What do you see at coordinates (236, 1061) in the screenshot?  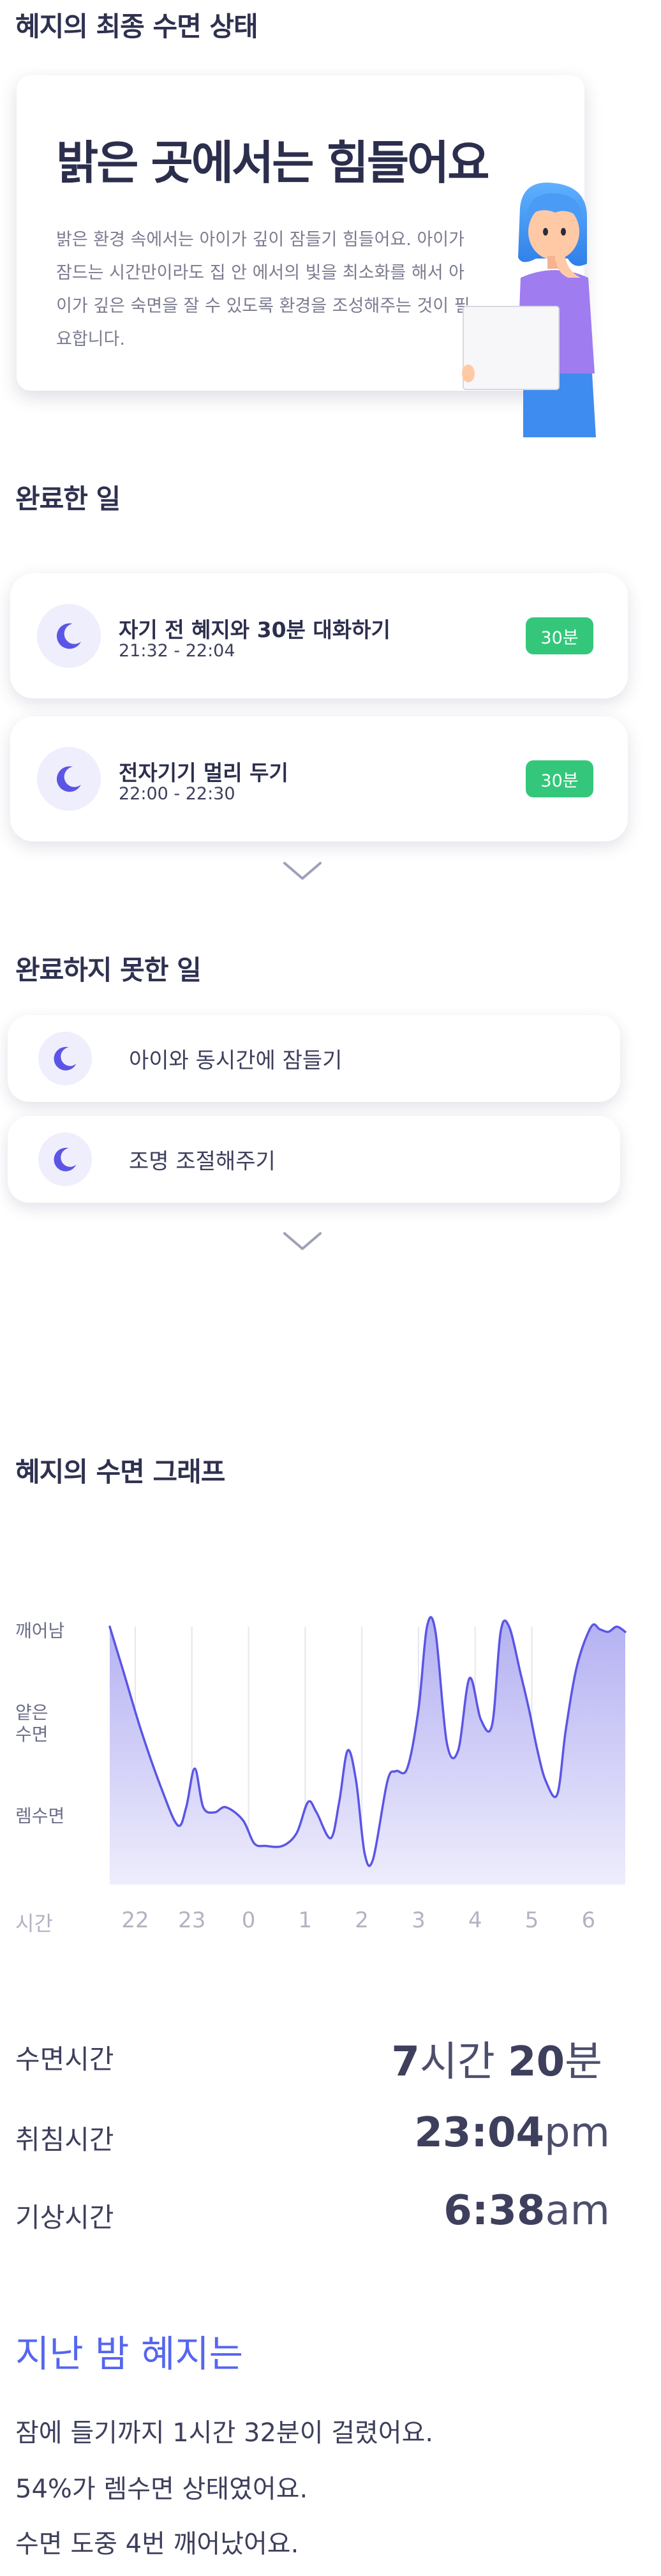 I see `task-label: 아이와 동시간에 잠들기` at bounding box center [236, 1061].